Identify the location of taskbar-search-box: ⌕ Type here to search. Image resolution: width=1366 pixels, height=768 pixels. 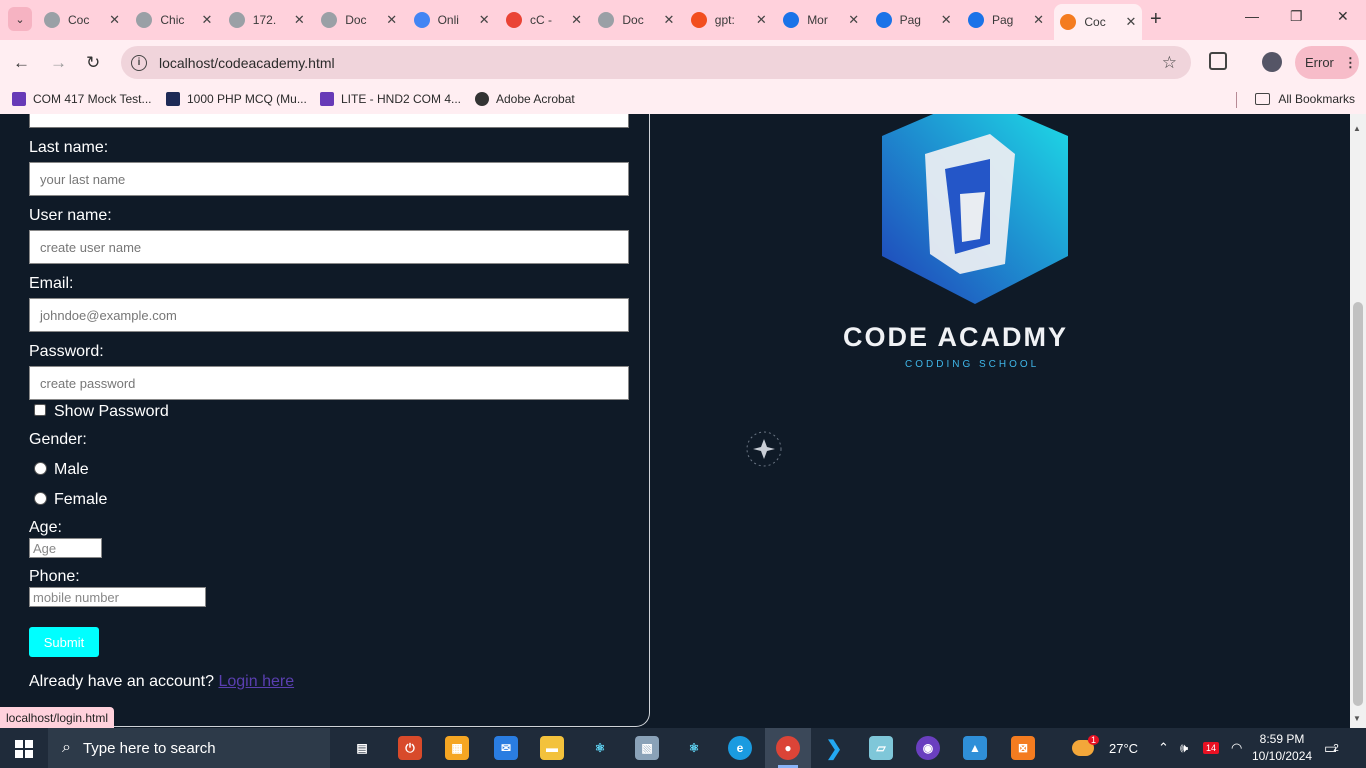
(189, 748).